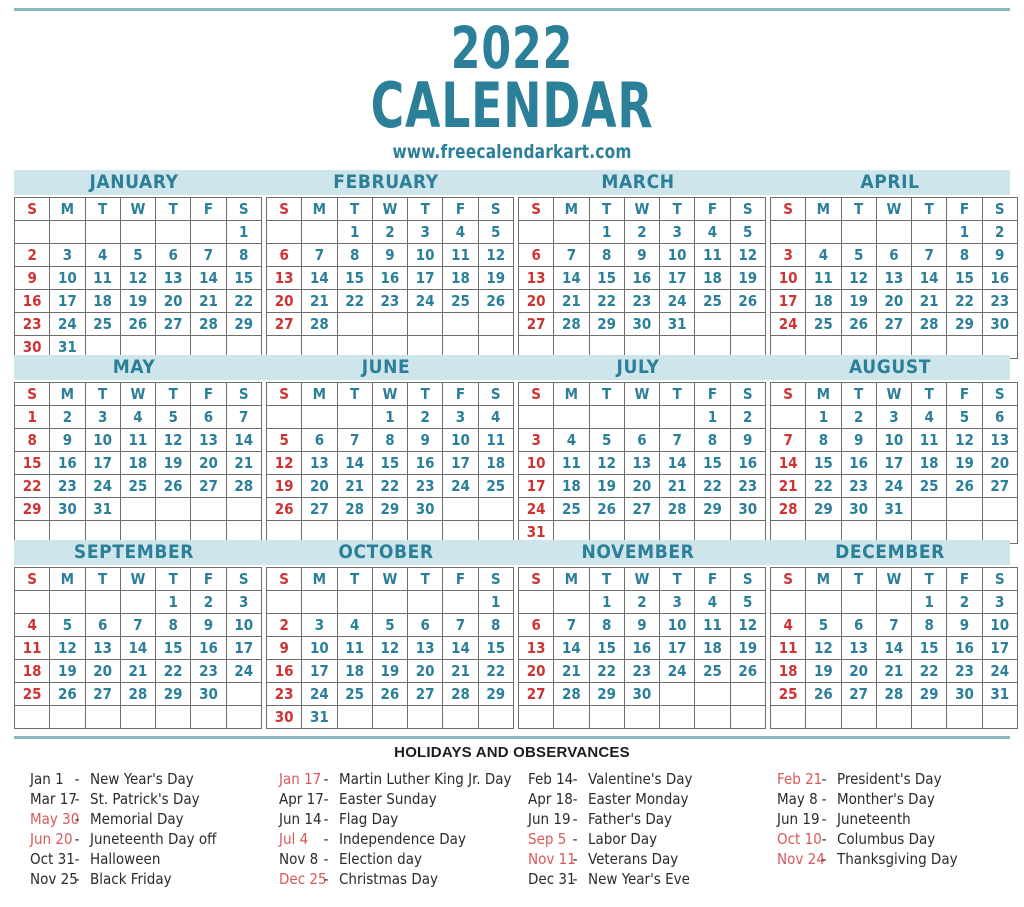 The width and height of the screenshot is (1024, 907). What do you see at coordinates (894, 509) in the screenshot?
I see `day-cell: 31` at bounding box center [894, 509].